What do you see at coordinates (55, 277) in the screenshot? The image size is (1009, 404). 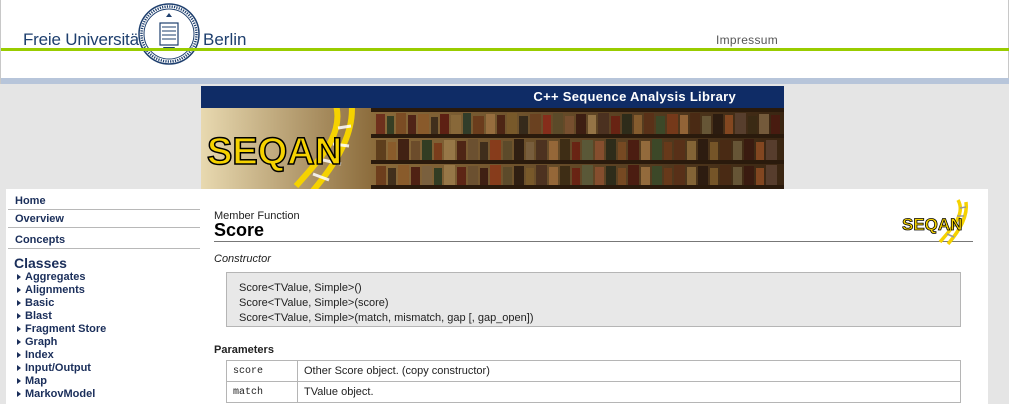 I see `nav-class-label: Aggregates` at bounding box center [55, 277].